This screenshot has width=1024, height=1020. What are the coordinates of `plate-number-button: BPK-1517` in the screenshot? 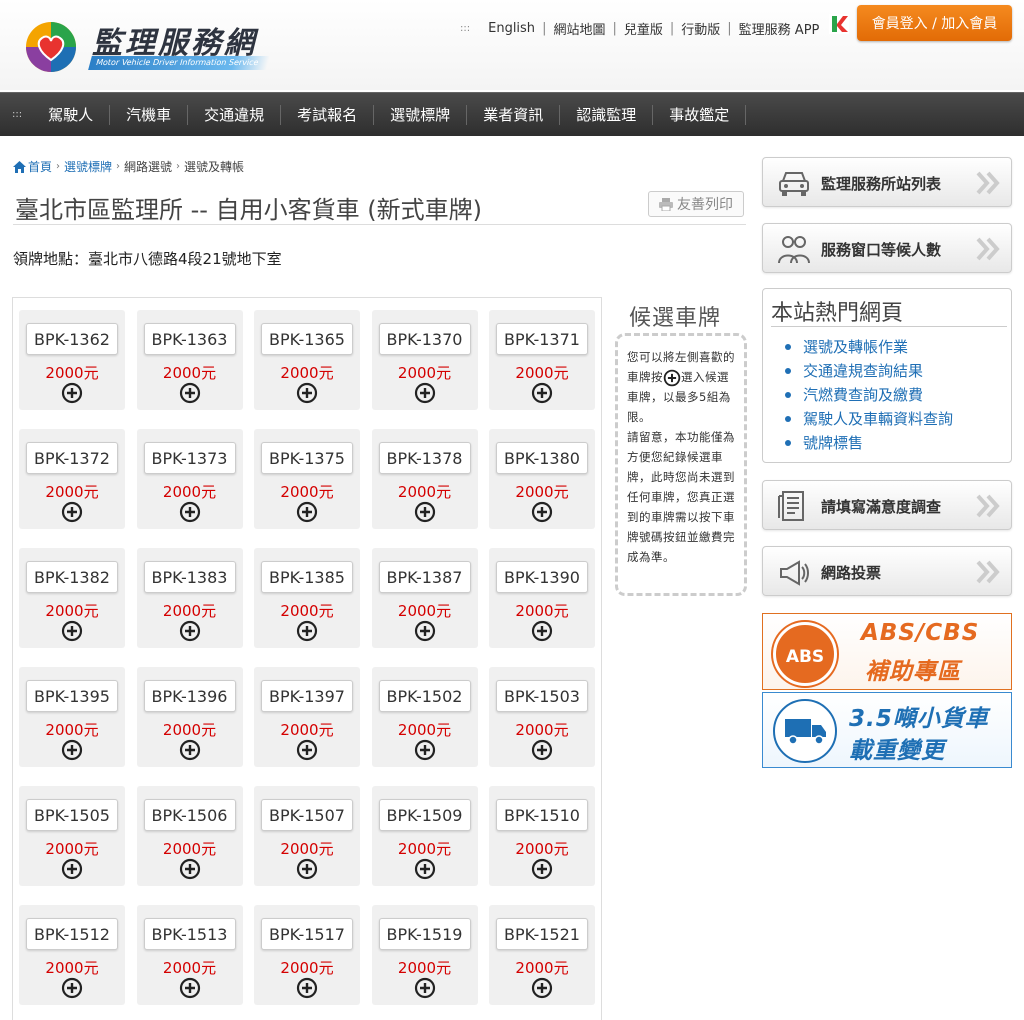 It's located at (307, 934).